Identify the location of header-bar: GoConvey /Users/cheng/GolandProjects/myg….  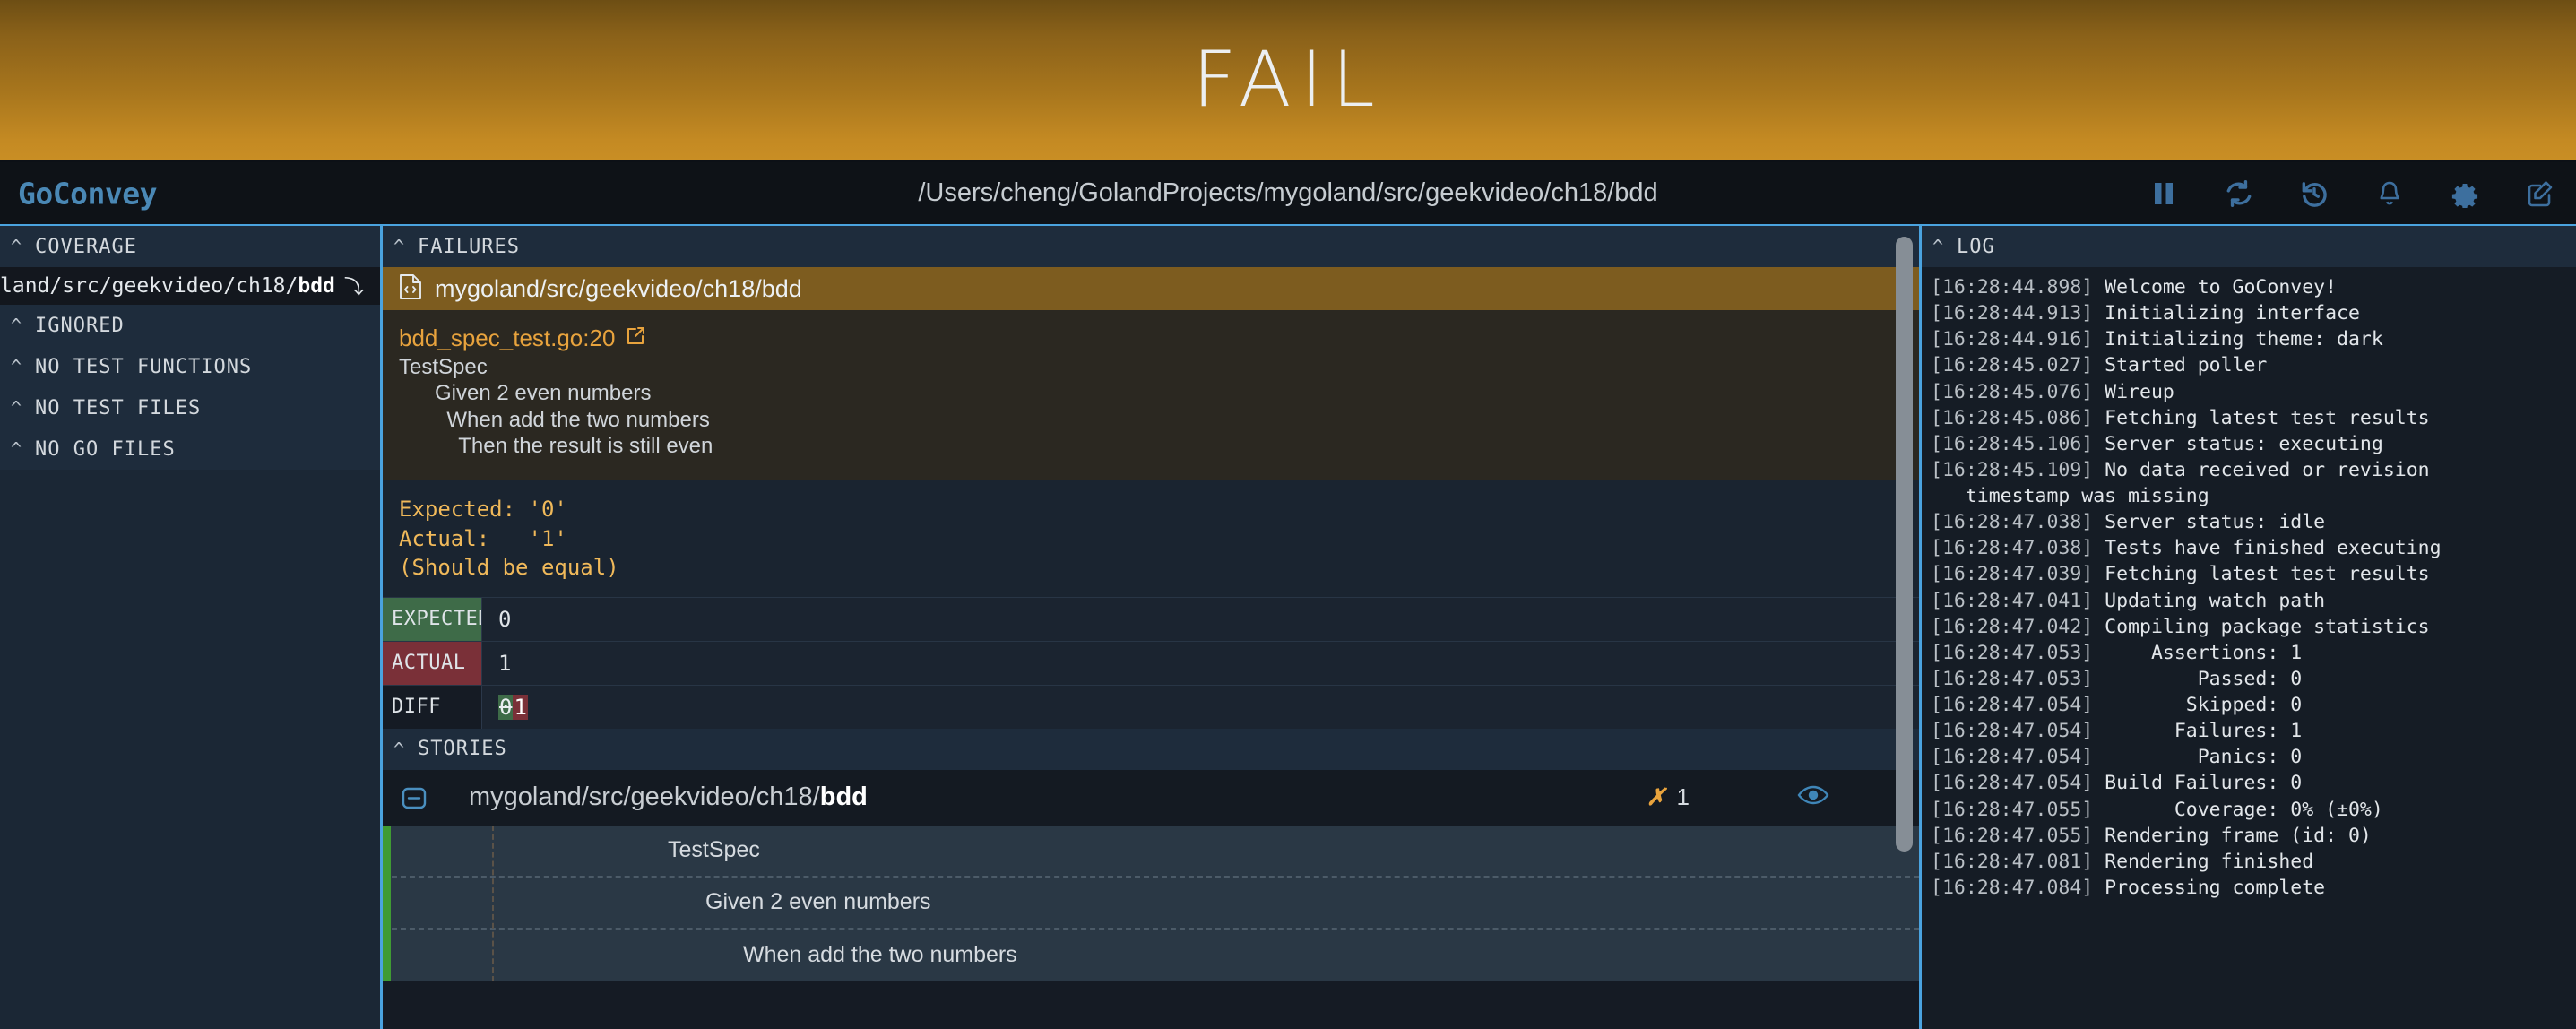
(1288, 194).